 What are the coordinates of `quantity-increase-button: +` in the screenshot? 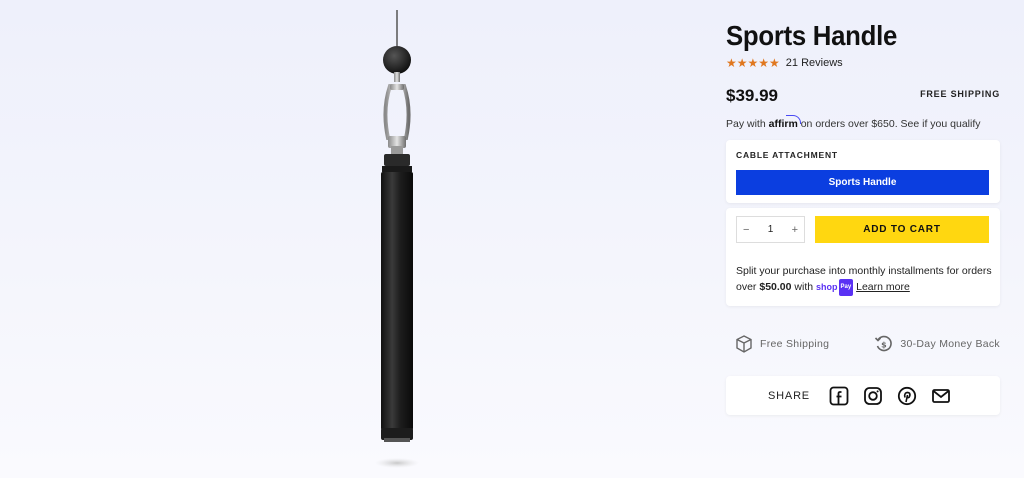 It's located at (795, 230).